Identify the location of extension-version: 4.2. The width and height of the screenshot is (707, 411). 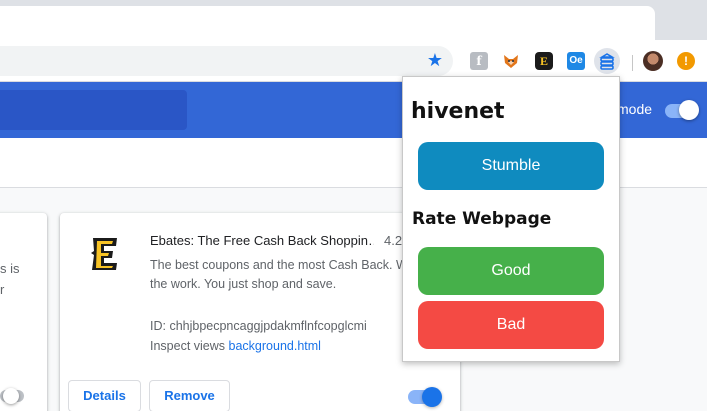
(393, 240).